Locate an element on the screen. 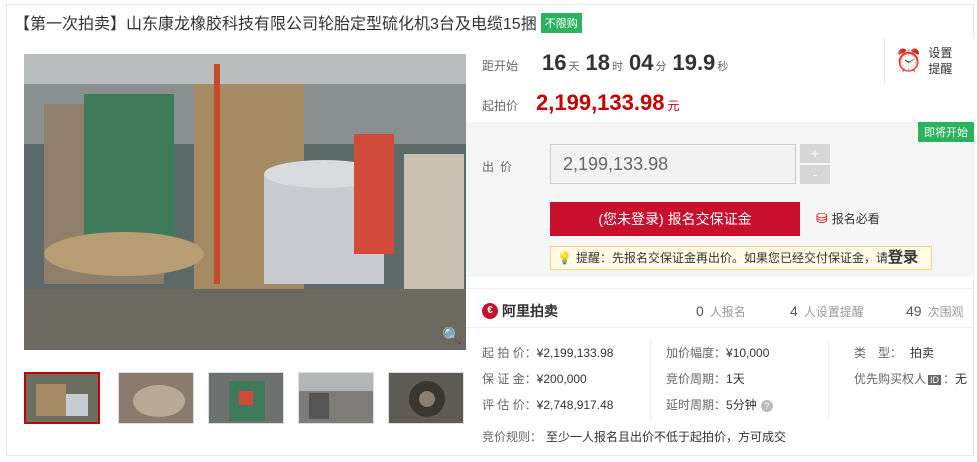 This screenshot has height=462, width=977. detail-extension: 延时周期：5分钟? is located at coordinates (719, 404).